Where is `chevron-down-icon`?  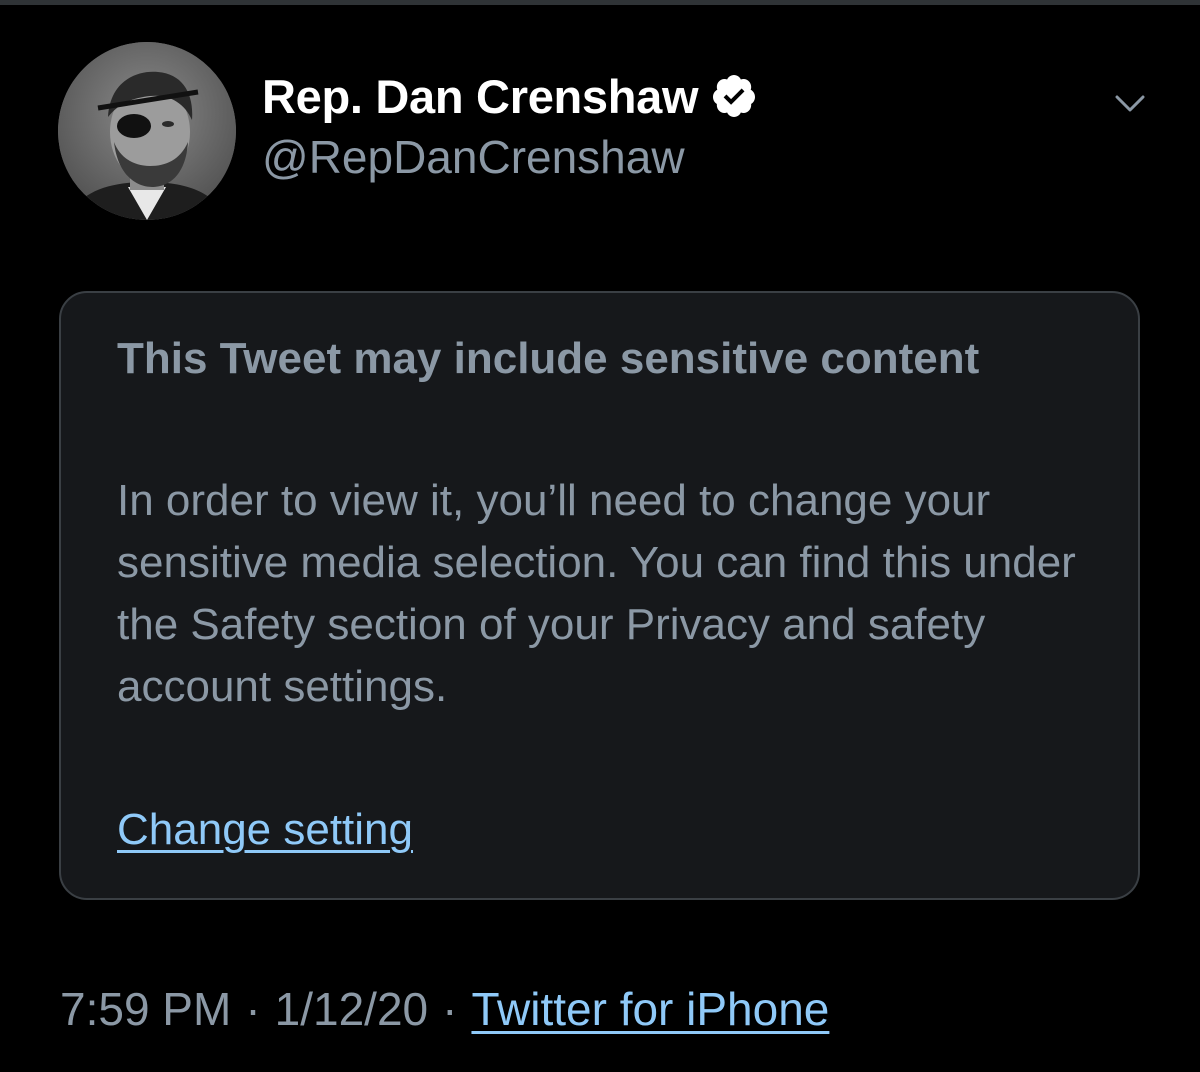
chevron-down-icon is located at coordinates (1130, 104).